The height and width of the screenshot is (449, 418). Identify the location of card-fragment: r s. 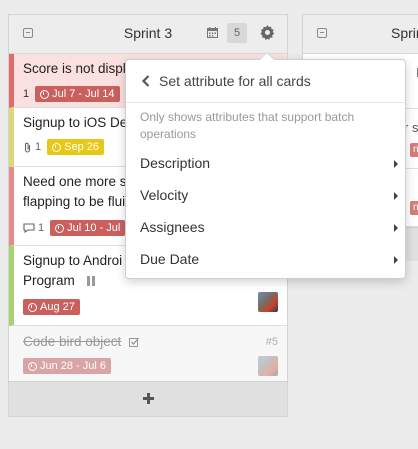
(411, 127).